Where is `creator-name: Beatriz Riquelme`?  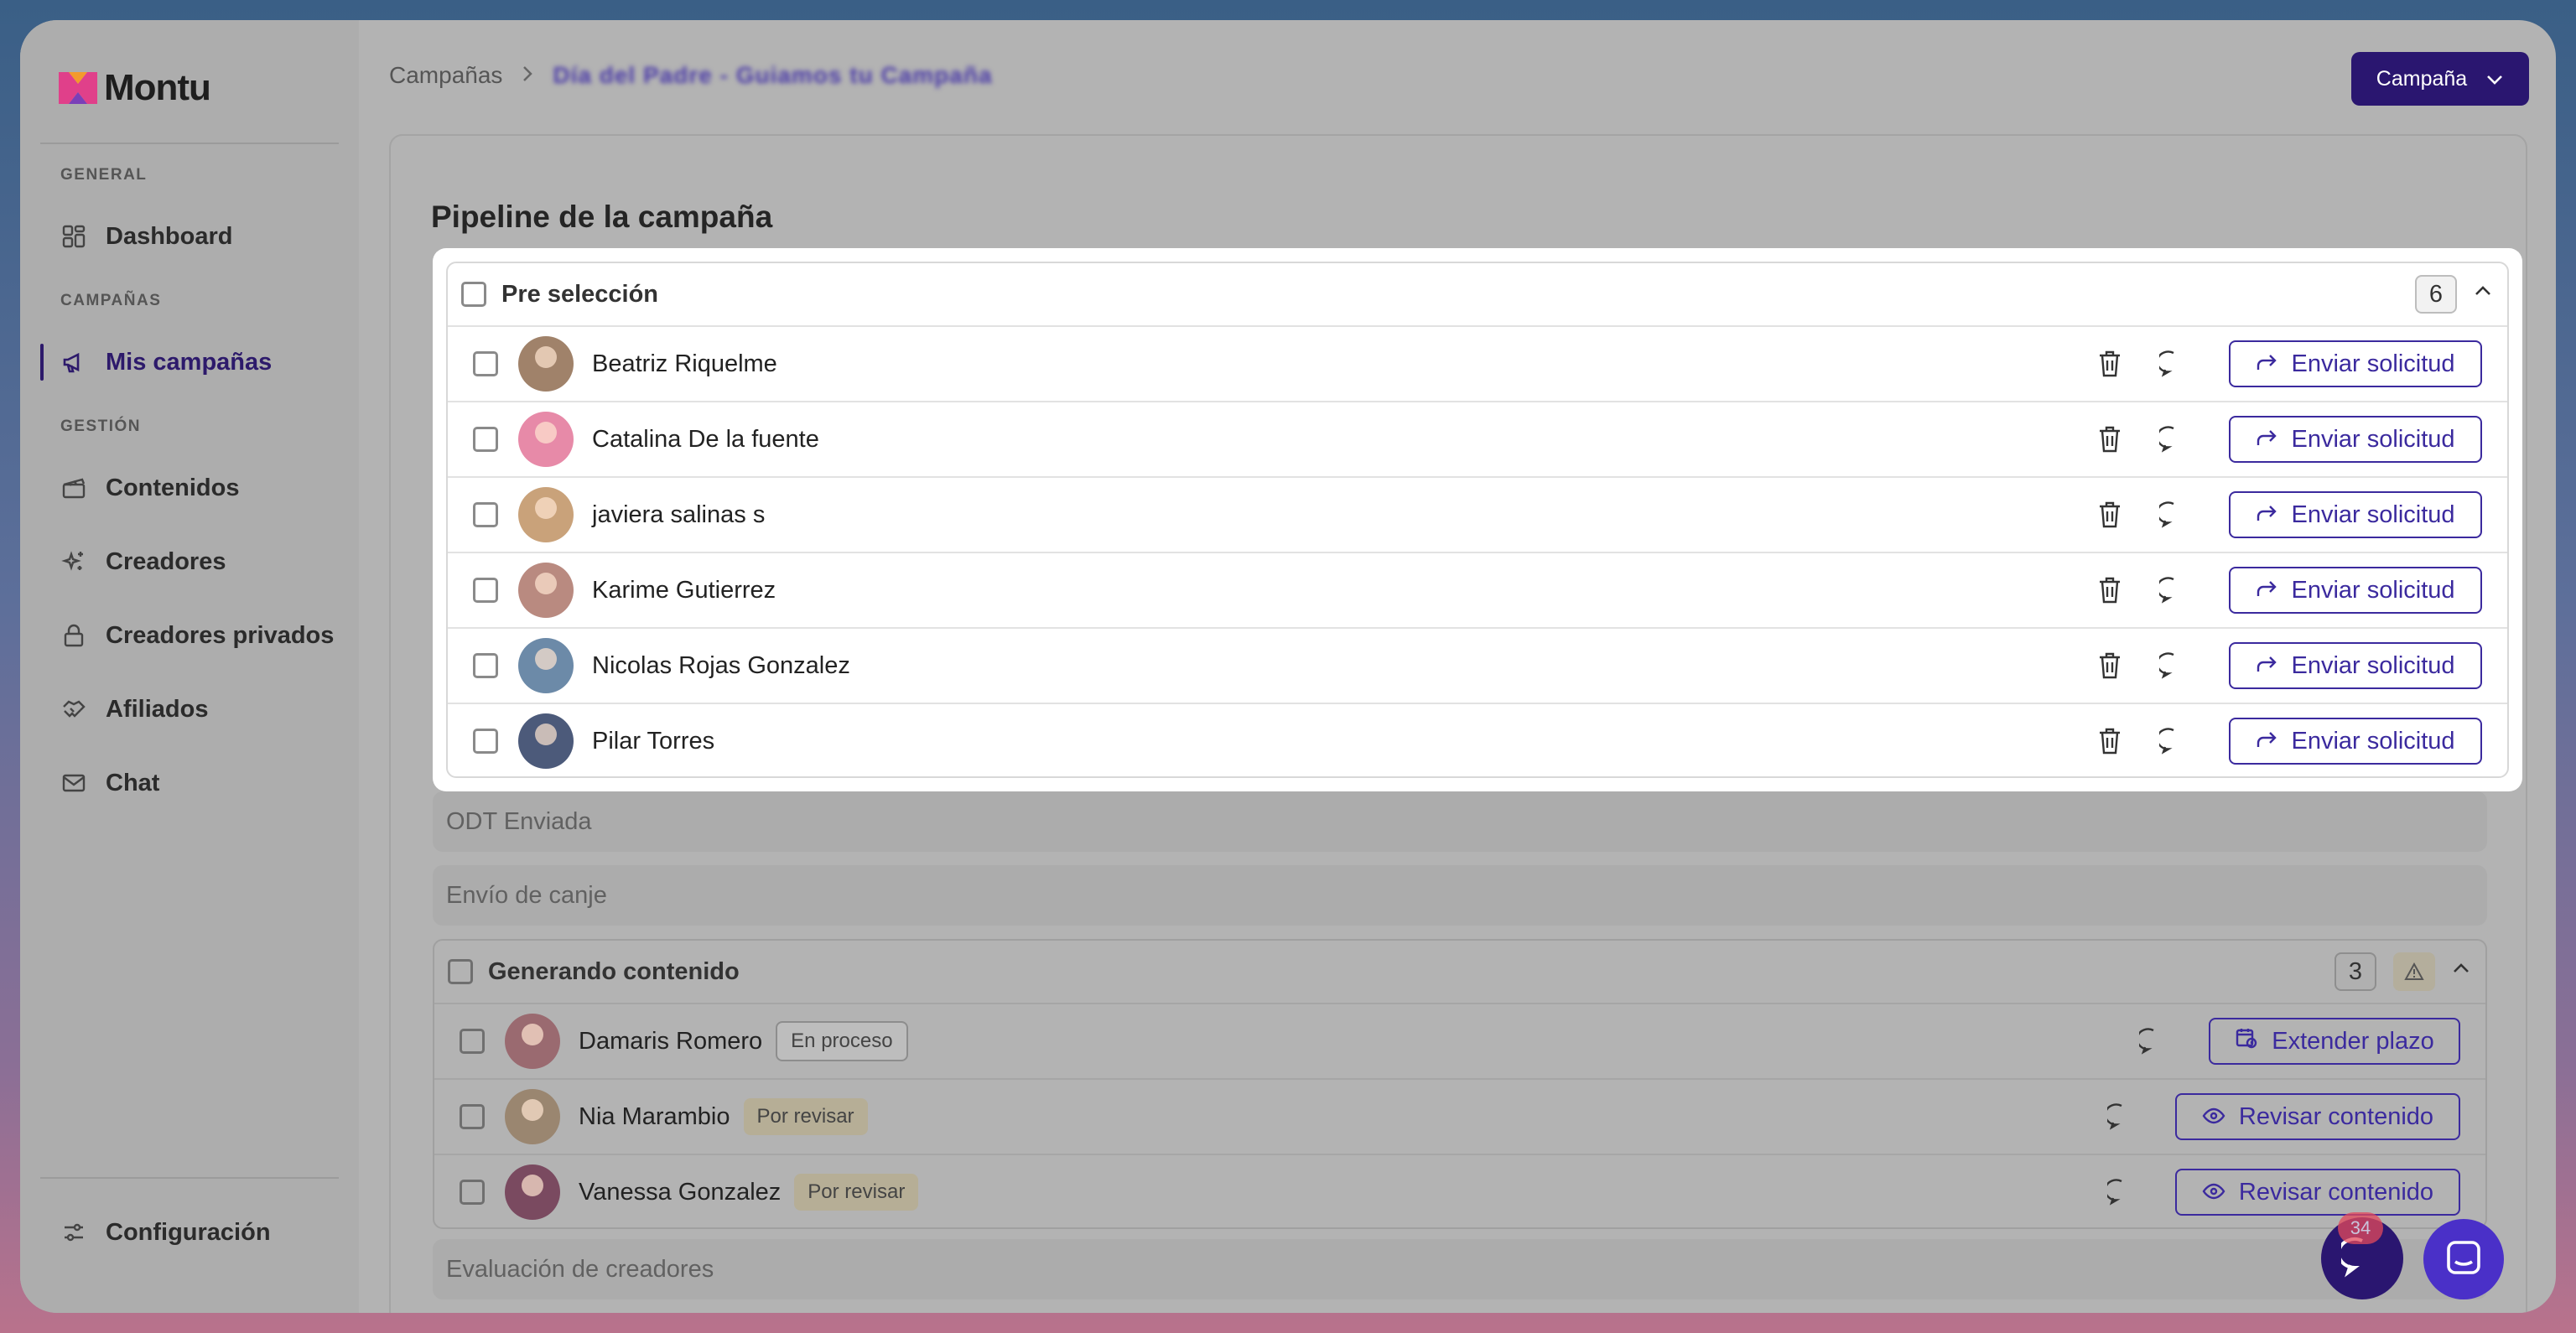 creator-name: Beatriz Riquelme is located at coordinates (684, 364).